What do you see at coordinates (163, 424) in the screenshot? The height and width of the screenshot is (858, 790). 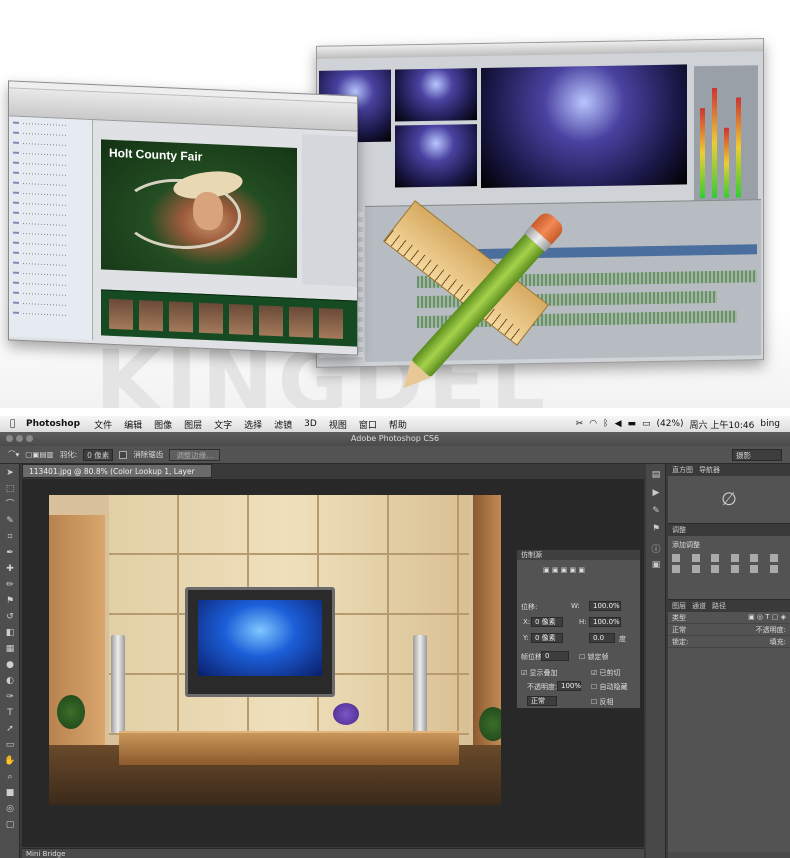 I see `menu-image: 图像` at bounding box center [163, 424].